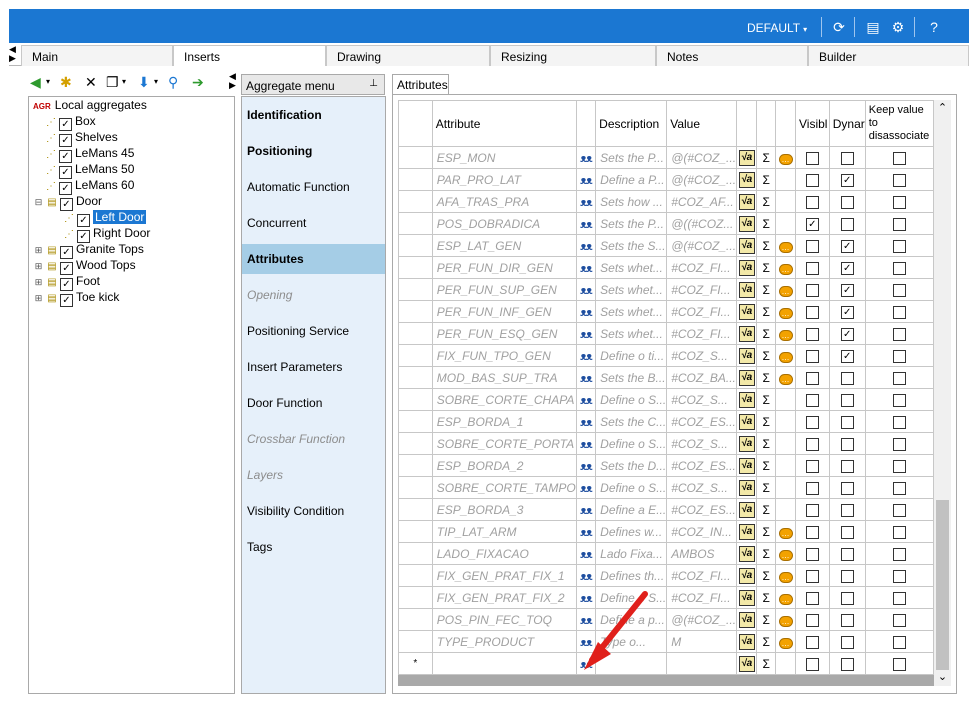  What do you see at coordinates (313, 367) in the screenshot?
I see `menu-item: Insert Parameters` at bounding box center [313, 367].